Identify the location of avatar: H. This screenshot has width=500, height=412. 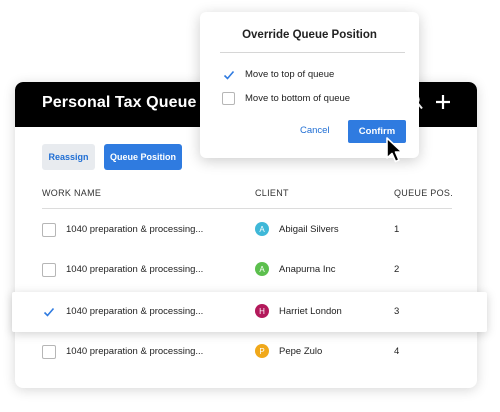
(262, 311).